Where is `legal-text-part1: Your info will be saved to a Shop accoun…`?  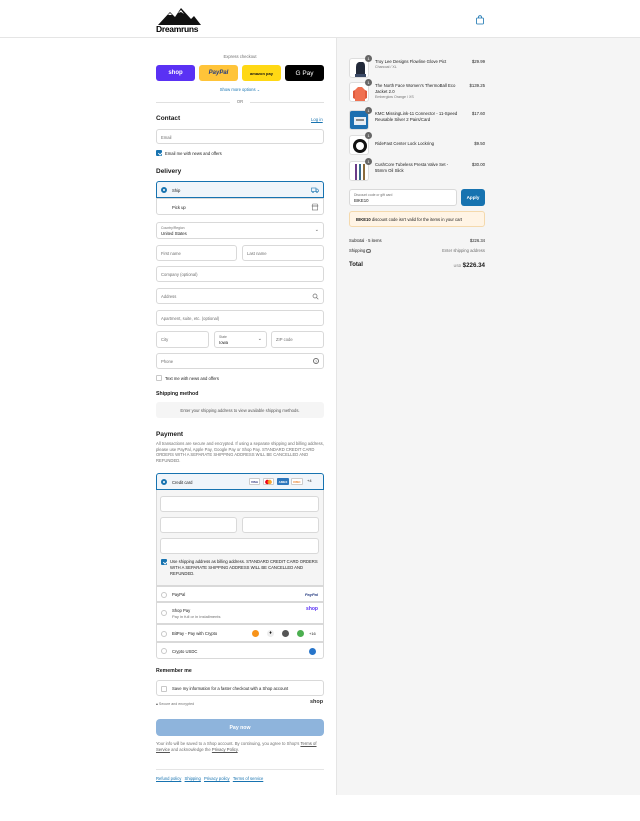
legal-text-part1: Your info will be saved to a Shop accoun… is located at coordinates (228, 743).